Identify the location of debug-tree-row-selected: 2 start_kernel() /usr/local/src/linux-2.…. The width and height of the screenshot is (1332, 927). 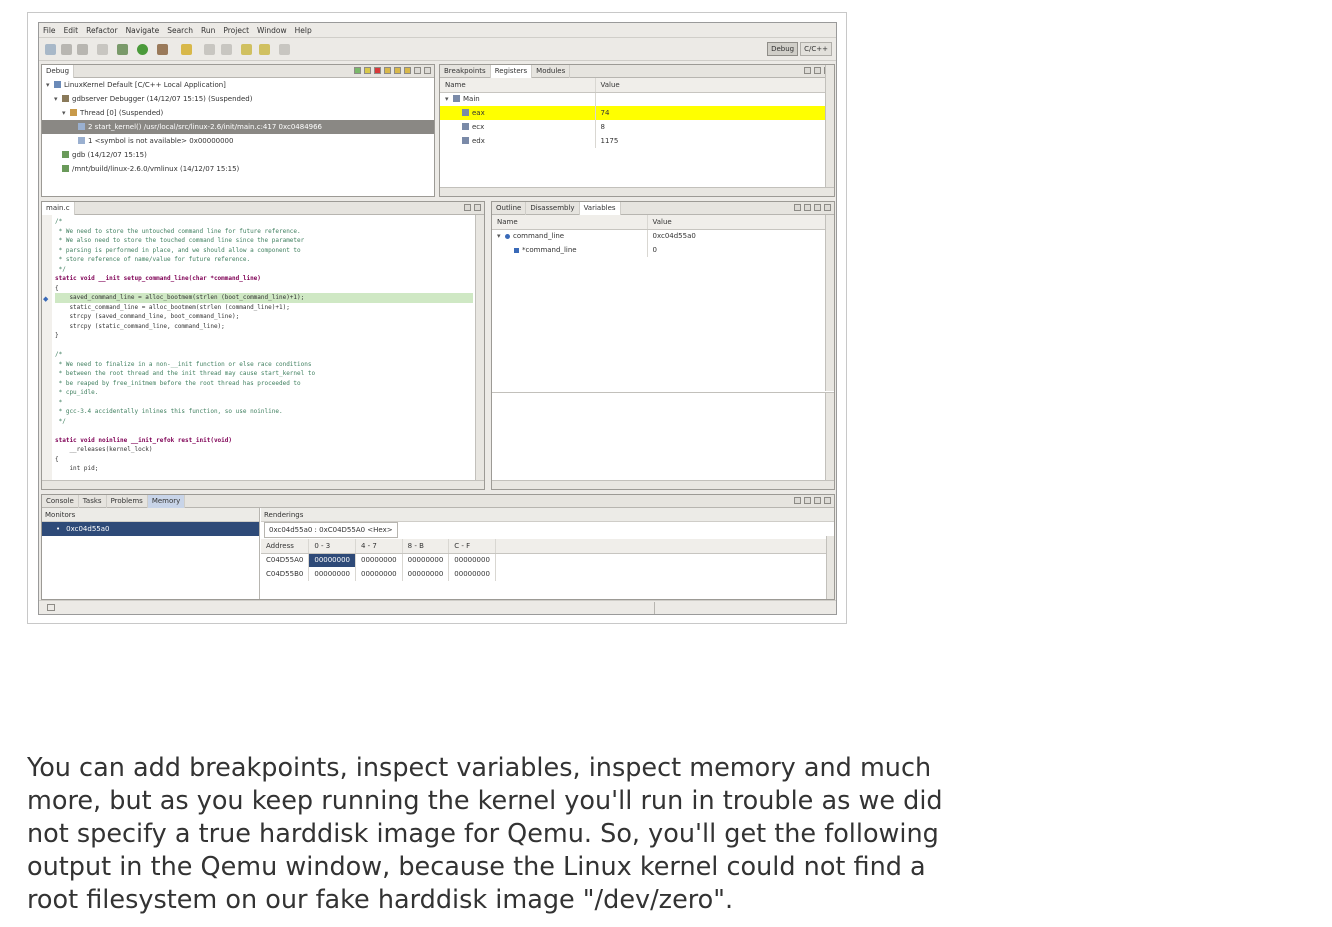
(238, 127).